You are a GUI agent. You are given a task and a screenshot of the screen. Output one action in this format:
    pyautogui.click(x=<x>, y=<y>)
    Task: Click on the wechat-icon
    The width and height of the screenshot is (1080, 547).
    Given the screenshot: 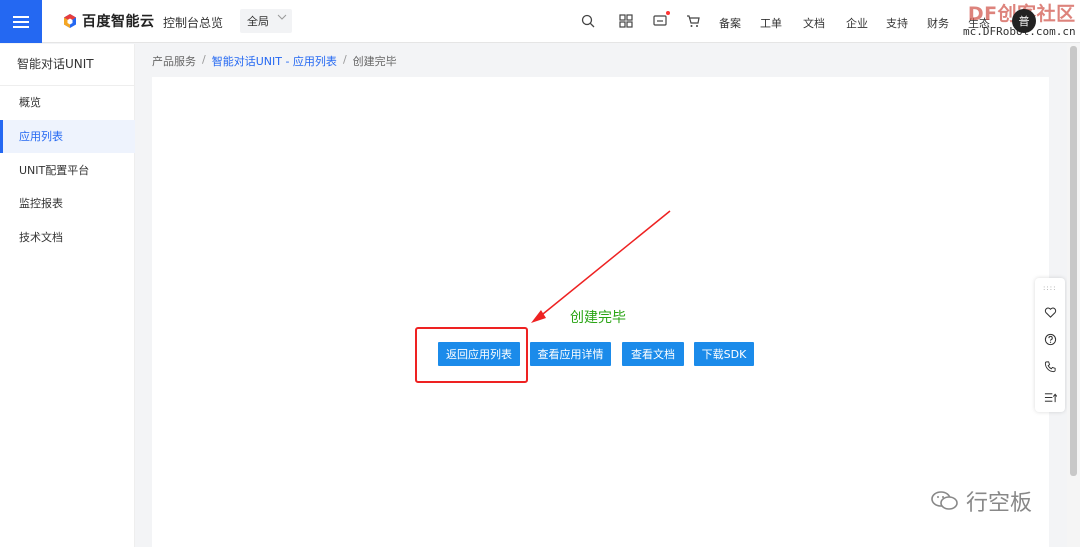 What is the action you would take?
    pyautogui.click(x=944, y=500)
    